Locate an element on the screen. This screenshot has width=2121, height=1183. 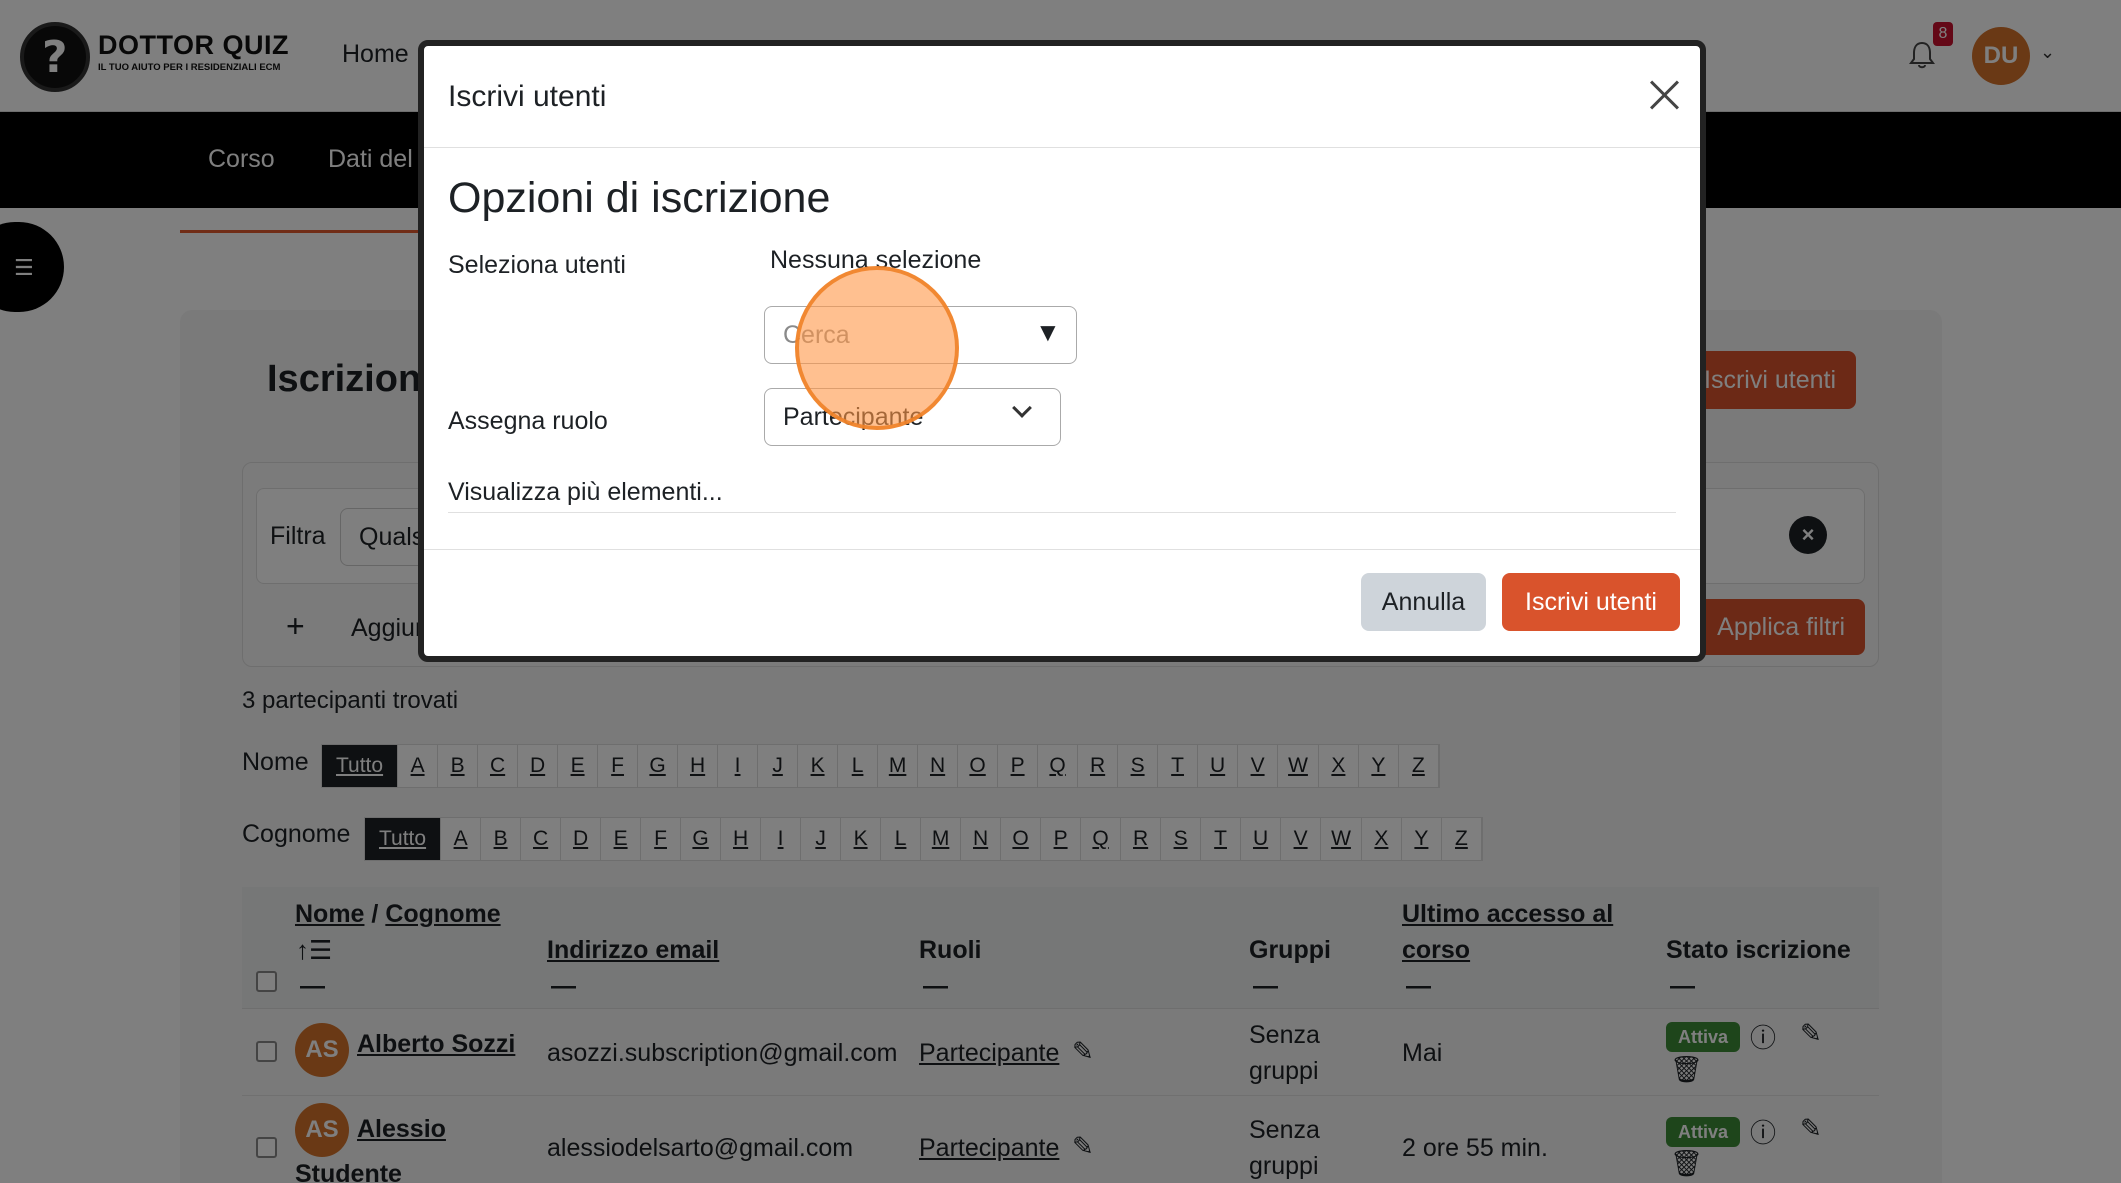
chevron-down-icon is located at coordinates (1022, 408).